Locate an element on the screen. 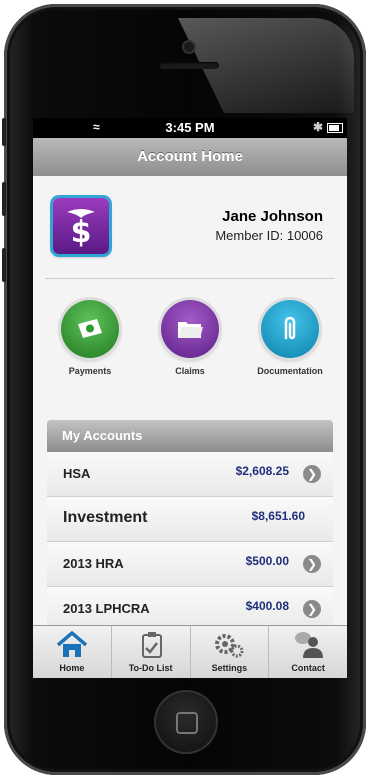 The width and height of the screenshot is (370, 779). tab-todo-label: To-Do List is located at coordinates (150, 668).